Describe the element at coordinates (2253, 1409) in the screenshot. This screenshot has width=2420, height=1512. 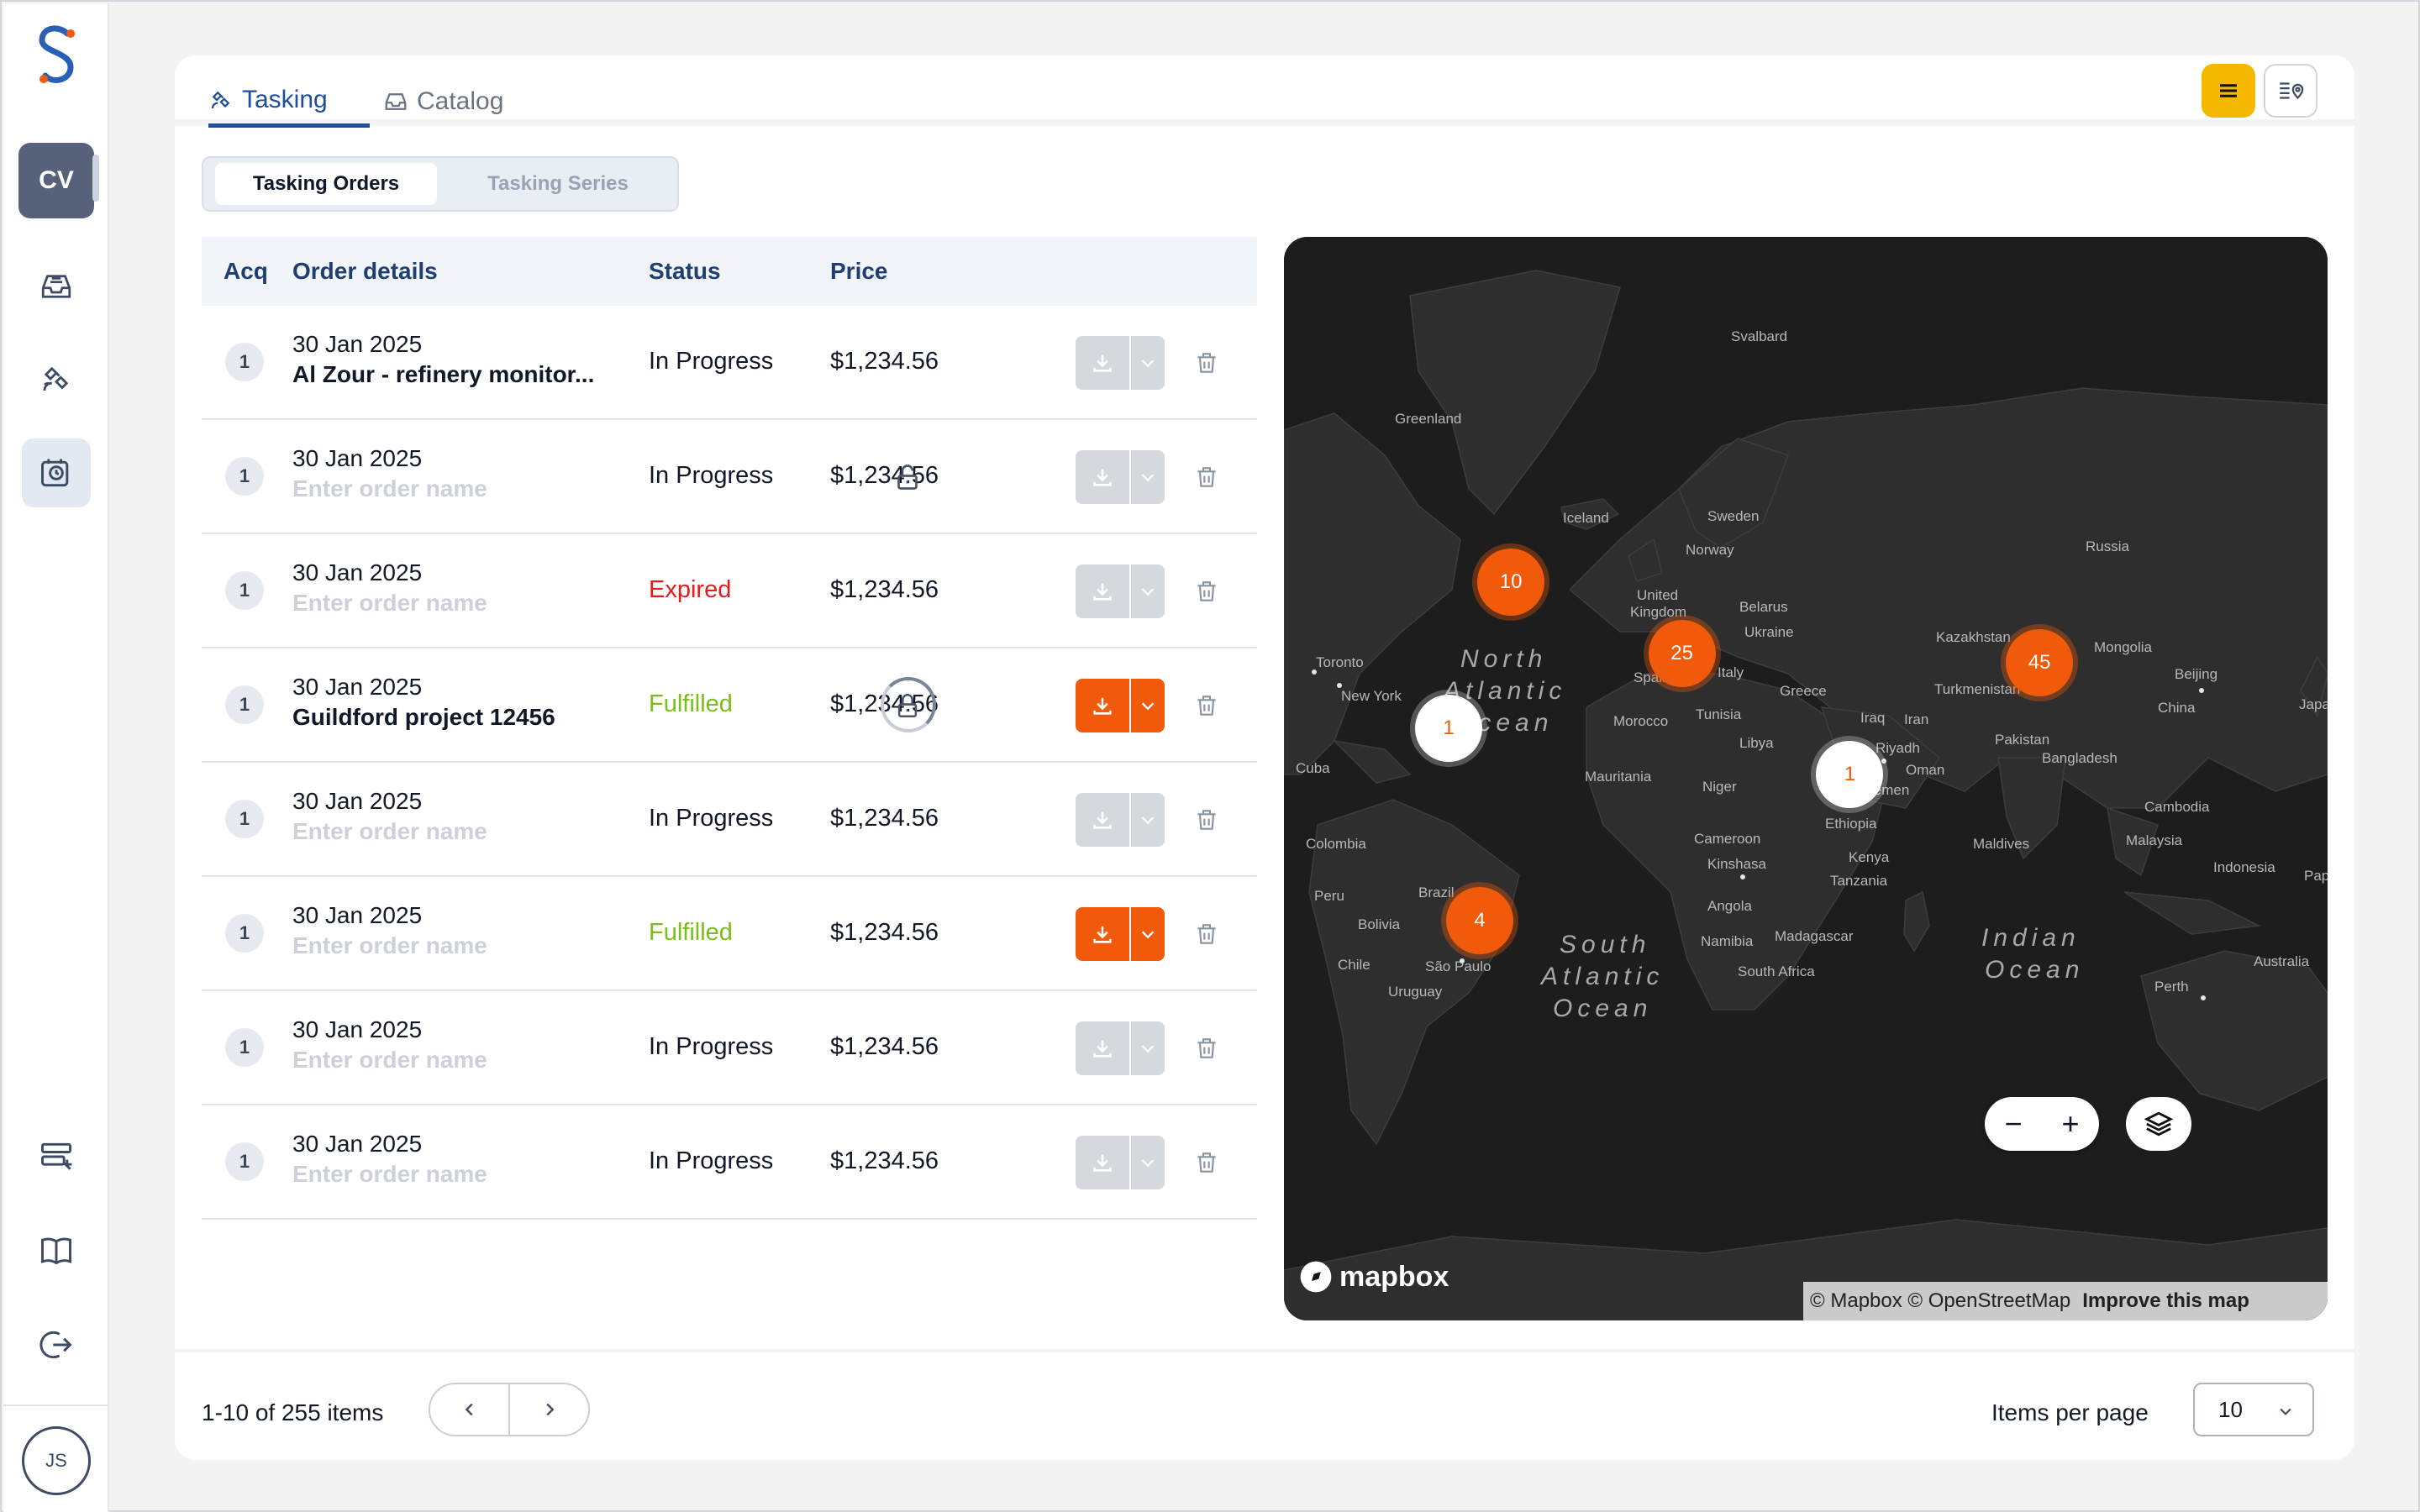
I see `items-per-page-select: 10` at that location.